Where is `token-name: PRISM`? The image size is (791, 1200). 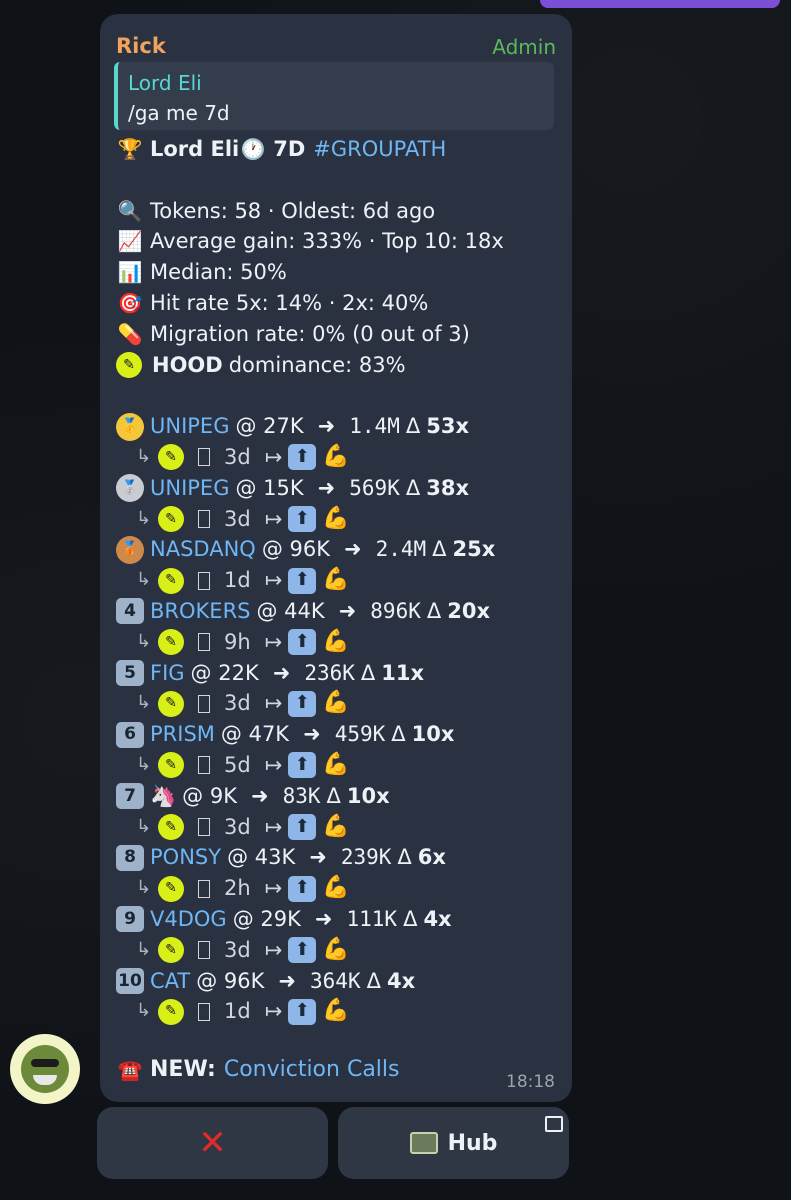
token-name: PRISM is located at coordinates (182, 734).